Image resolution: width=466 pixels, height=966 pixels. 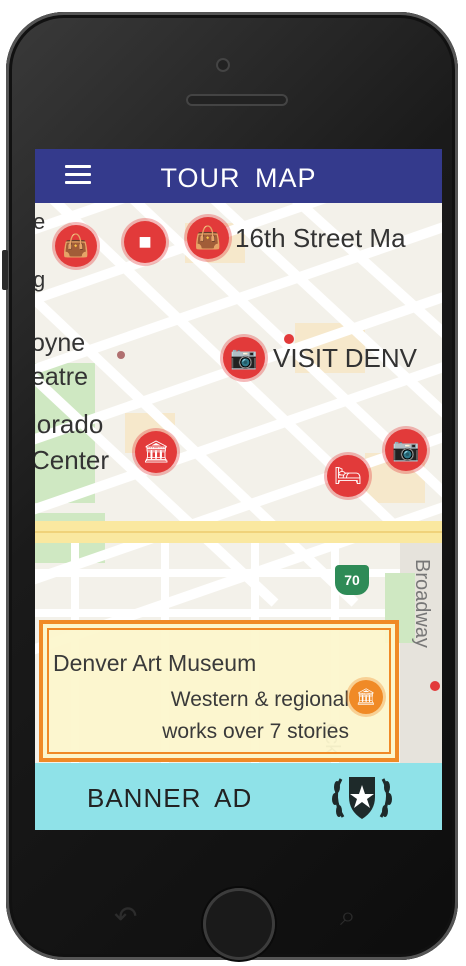 What do you see at coordinates (155, 663) in the screenshot?
I see `place-title: Denver Art Museum` at bounding box center [155, 663].